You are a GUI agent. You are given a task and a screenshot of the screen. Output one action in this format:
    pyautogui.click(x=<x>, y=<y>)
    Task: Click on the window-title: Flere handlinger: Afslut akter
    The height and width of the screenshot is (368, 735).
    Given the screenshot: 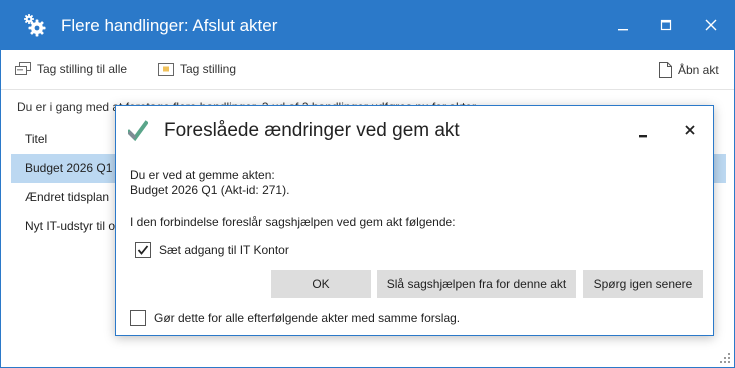 What is the action you would take?
    pyautogui.click(x=169, y=25)
    